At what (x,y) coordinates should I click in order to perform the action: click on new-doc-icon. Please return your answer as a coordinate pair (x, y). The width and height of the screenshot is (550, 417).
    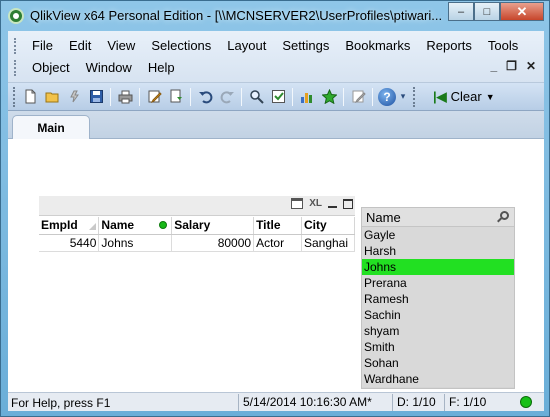
    Looking at the image, I should click on (30, 97).